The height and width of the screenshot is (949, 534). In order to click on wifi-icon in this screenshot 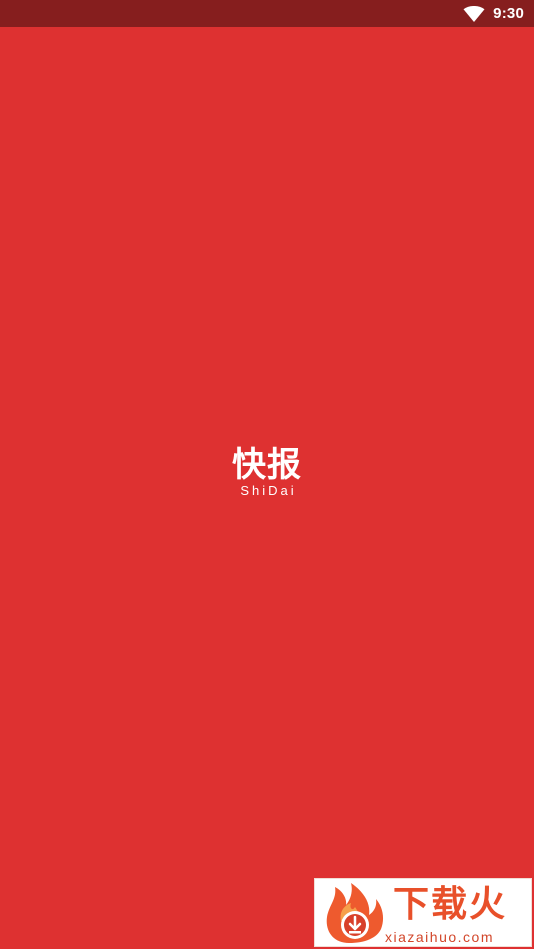, I will do `click(474, 13)`.